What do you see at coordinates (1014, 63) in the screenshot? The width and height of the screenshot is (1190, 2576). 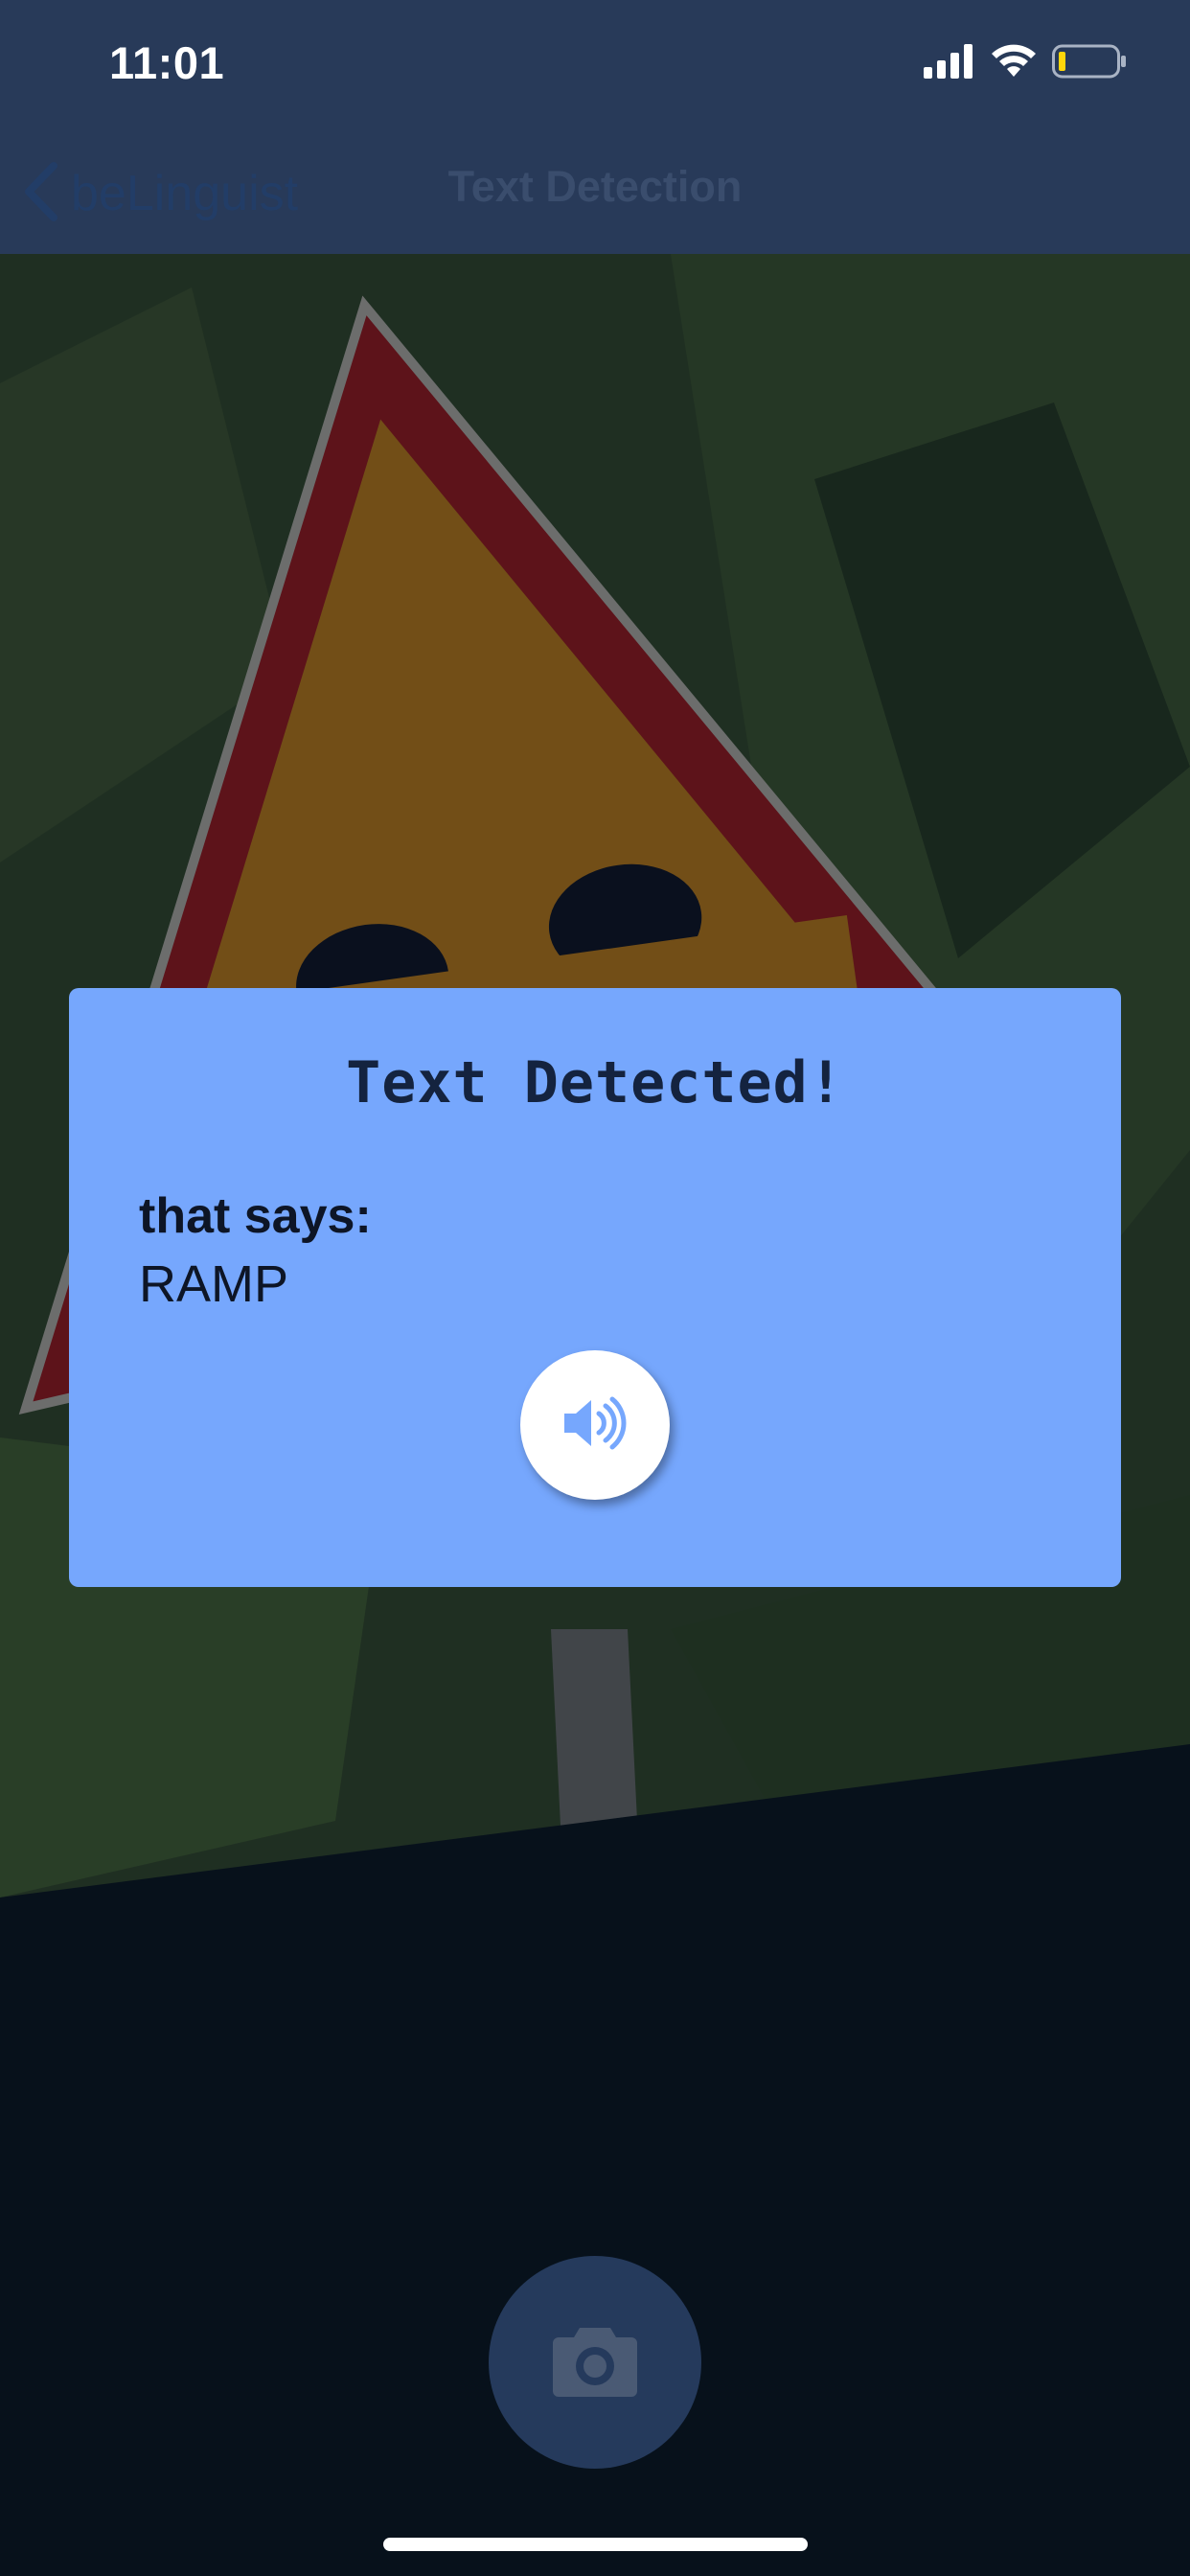 I see `wifi-icon` at bounding box center [1014, 63].